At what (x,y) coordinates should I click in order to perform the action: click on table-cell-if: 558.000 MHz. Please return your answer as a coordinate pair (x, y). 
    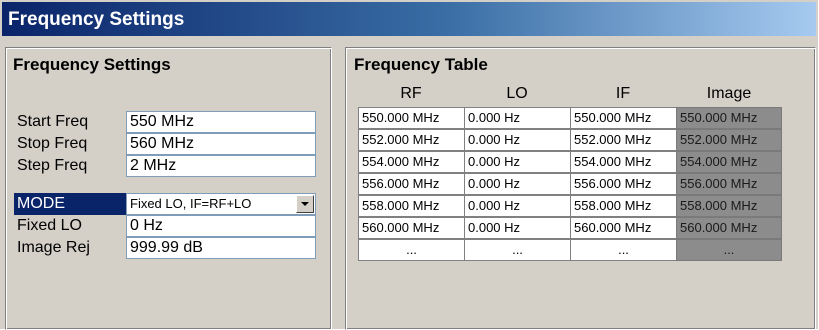
    Looking at the image, I should click on (623, 206).